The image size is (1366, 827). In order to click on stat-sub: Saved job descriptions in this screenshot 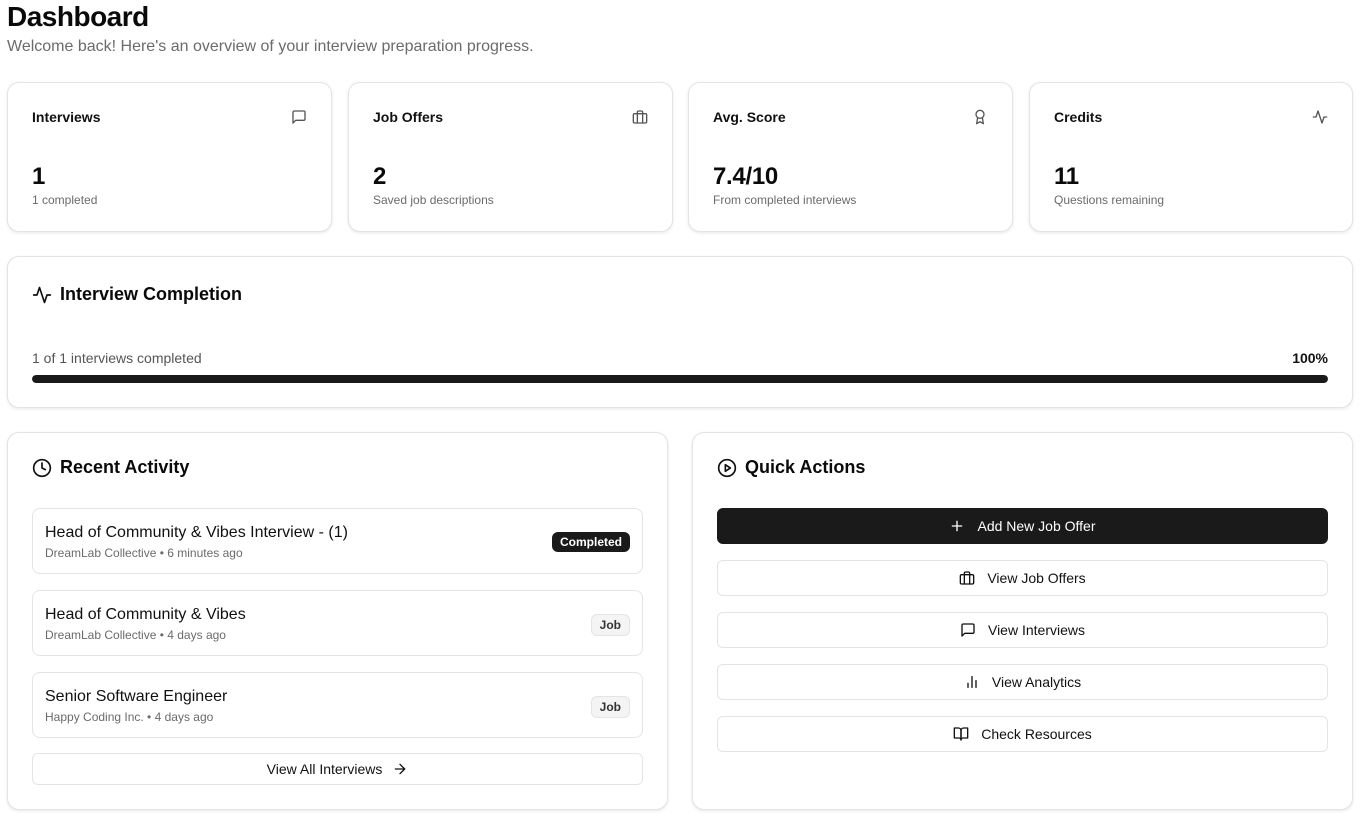, I will do `click(433, 200)`.